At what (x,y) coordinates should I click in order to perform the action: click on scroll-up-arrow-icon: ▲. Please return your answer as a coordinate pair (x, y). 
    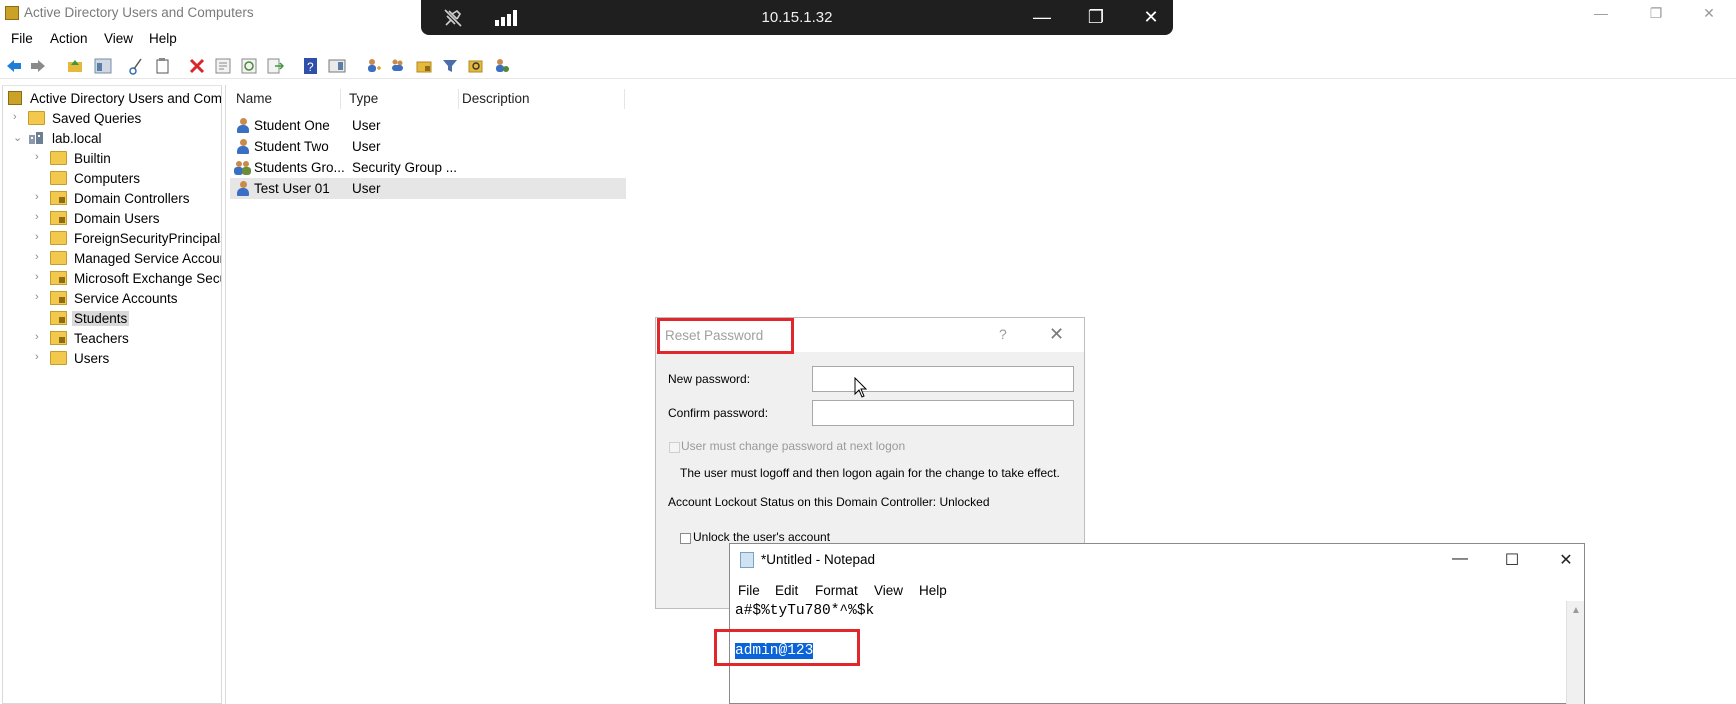
    Looking at the image, I should click on (1576, 610).